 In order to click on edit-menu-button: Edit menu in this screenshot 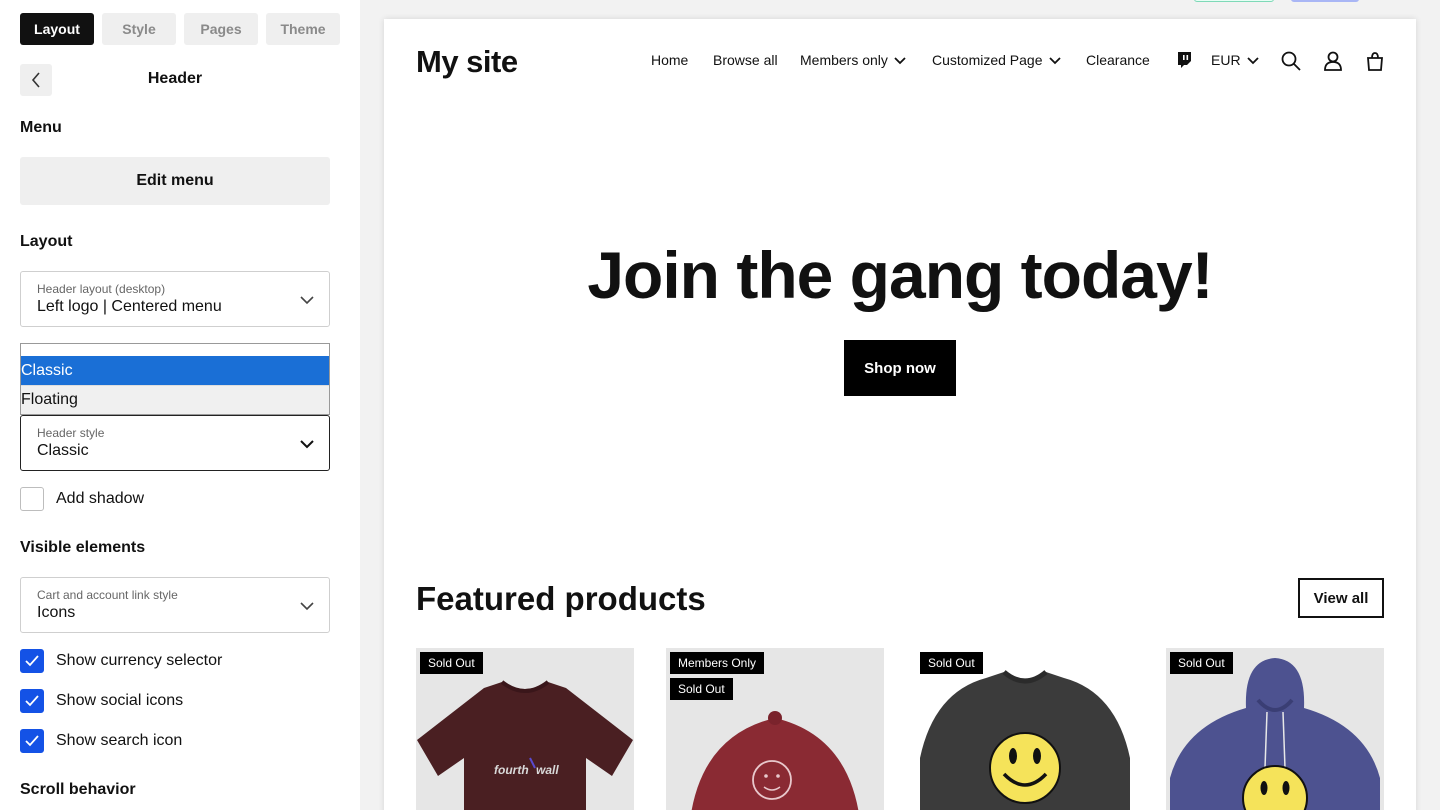, I will do `click(175, 181)`.